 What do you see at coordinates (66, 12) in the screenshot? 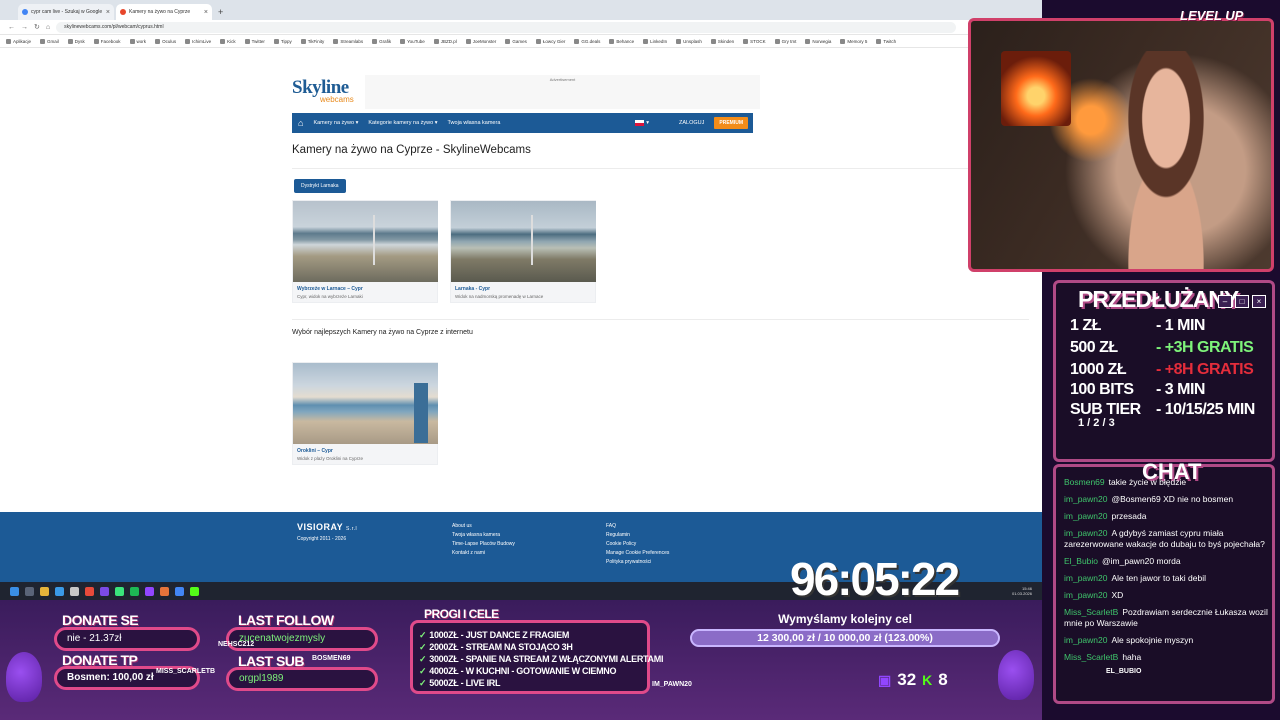
I see `tab-google-search: cypr cam live - Szukaj w Google ×` at bounding box center [66, 12].